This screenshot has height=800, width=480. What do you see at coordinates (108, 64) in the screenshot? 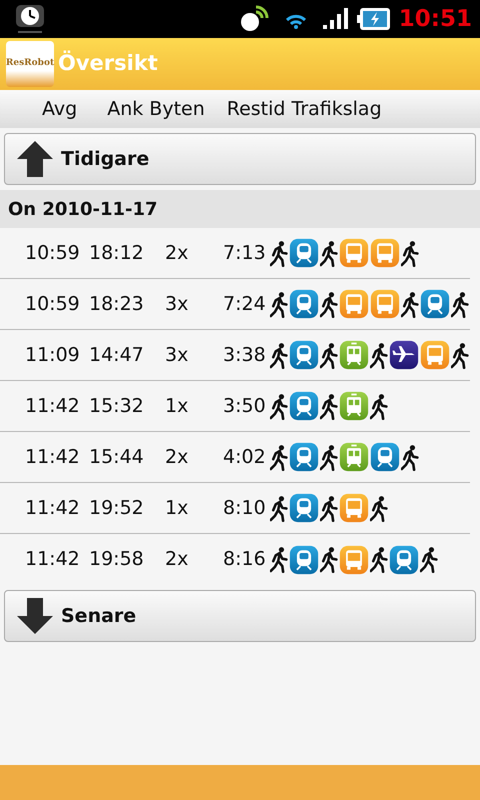
I see `app-title: Översikt` at bounding box center [108, 64].